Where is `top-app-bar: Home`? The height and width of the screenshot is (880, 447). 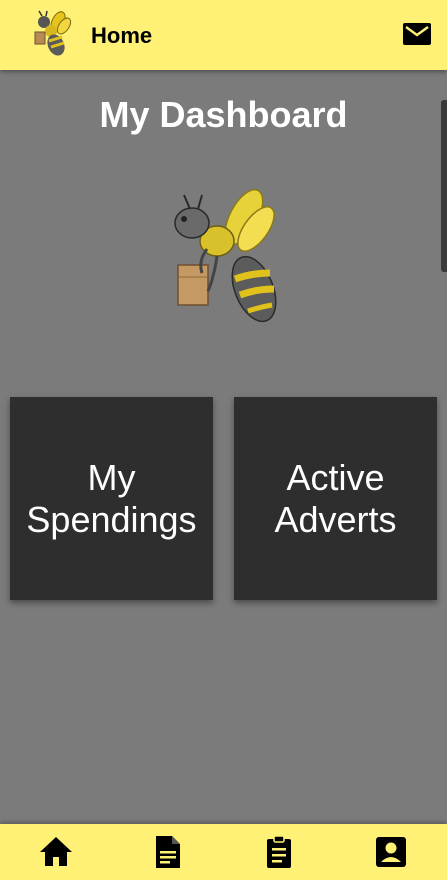 top-app-bar: Home is located at coordinates (223, 35).